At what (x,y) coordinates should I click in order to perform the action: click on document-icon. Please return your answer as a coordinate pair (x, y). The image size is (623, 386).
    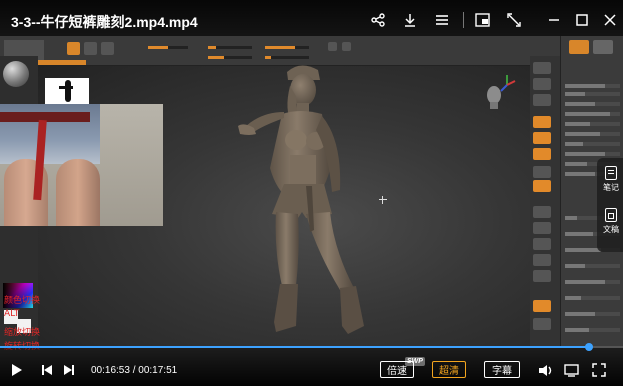
    Looking at the image, I should click on (611, 215).